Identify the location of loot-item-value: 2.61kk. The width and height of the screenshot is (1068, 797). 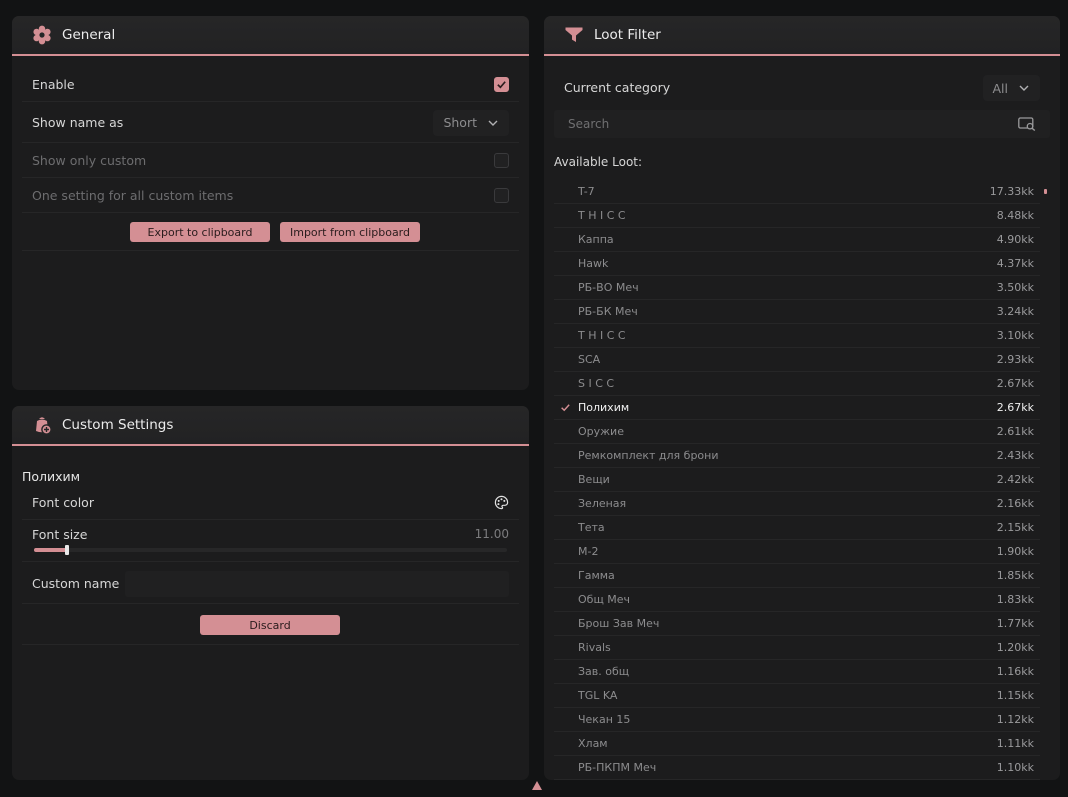
(1015, 431).